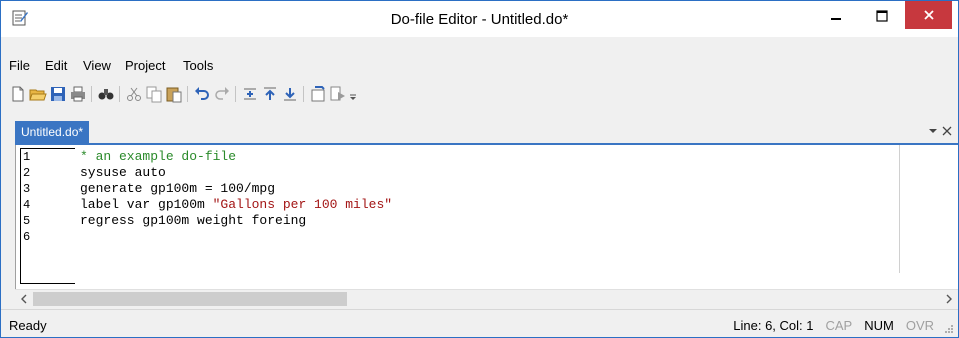  I want to click on tab-untitled-do: Untitled.do*, so click(52, 132).